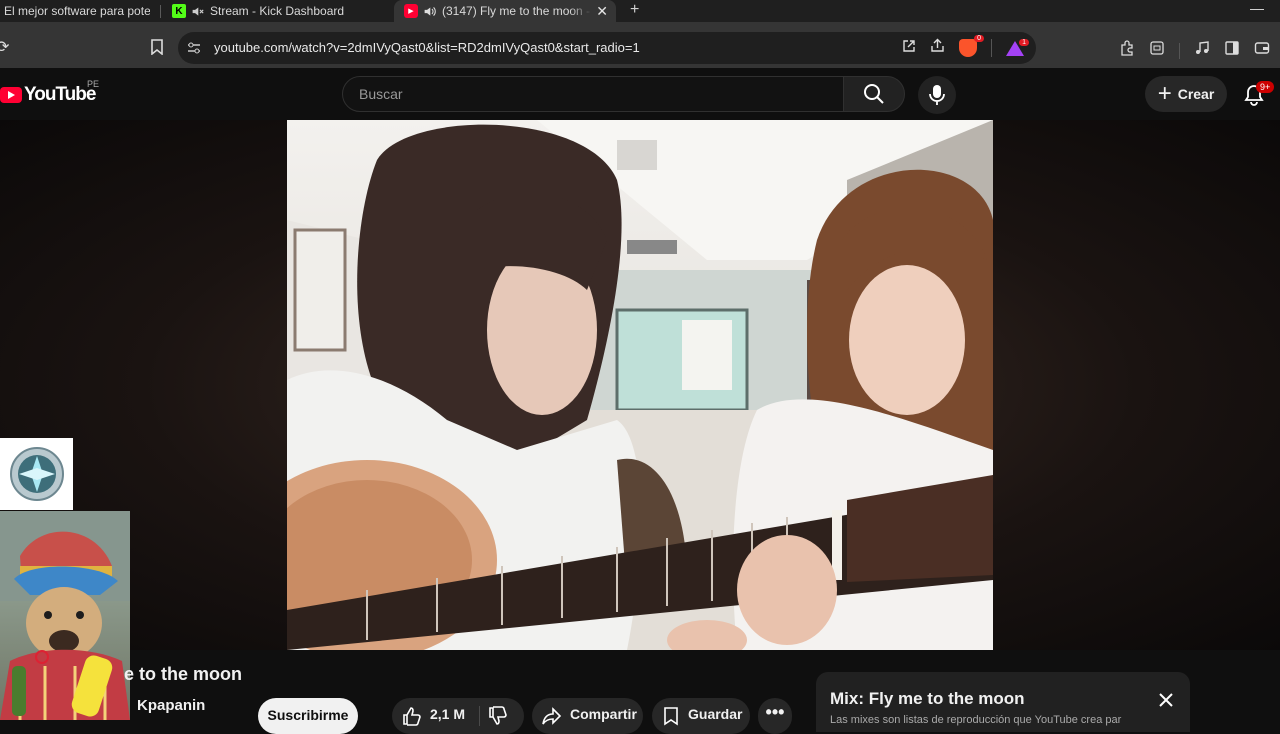 This screenshot has height=734, width=1280. I want to click on site-settings-icon, so click(194, 50).